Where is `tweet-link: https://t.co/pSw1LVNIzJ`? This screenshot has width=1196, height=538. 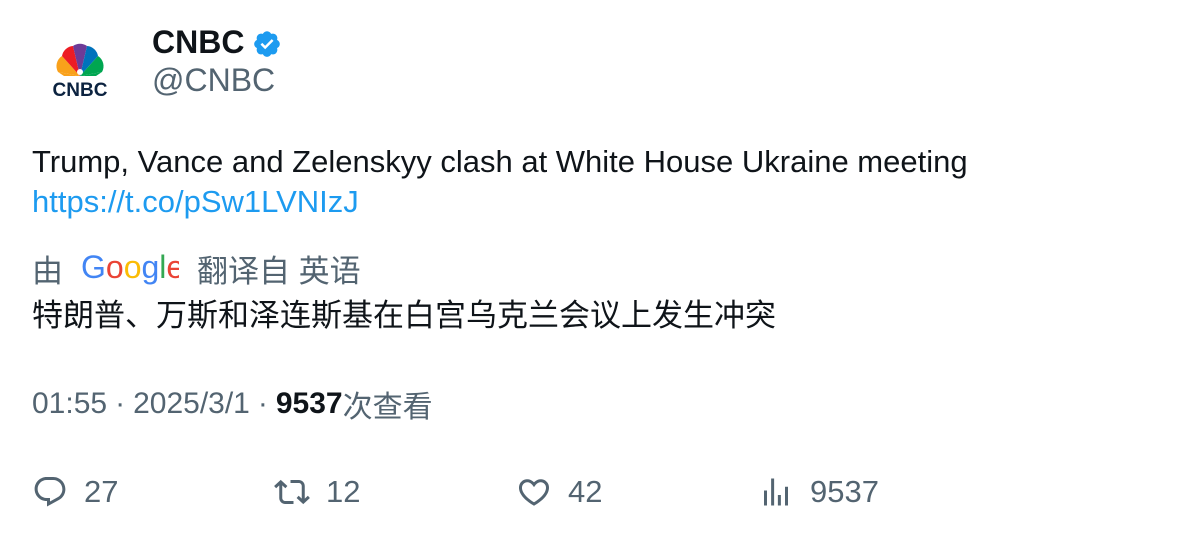
tweet-link: https://t.co/pSw1LVNIzJ is located at coordinates (592, 202).